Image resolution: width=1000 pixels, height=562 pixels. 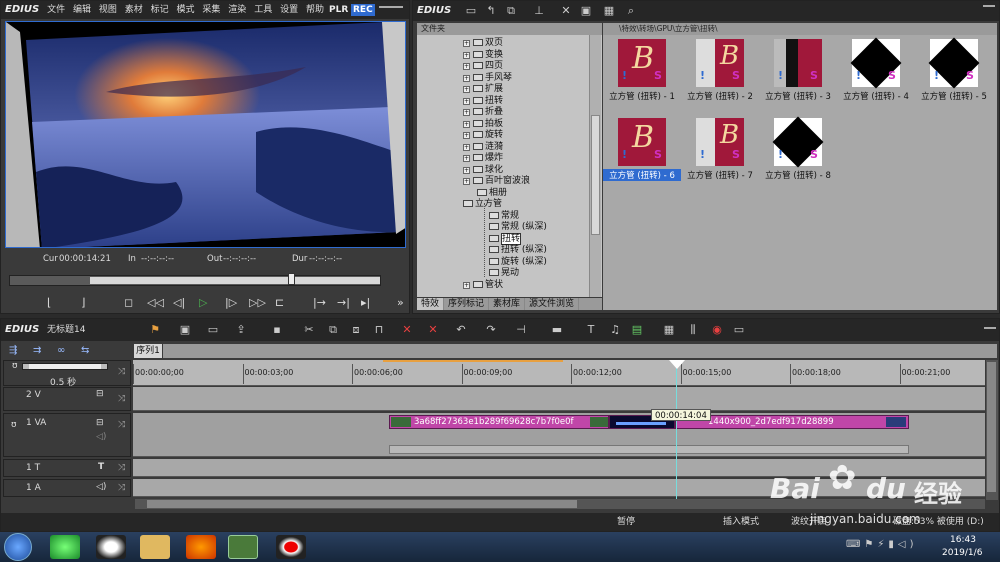 What do you see at coordinates (557, 330) in the screenshot?
I see `marker-icon: ▬` at bounding box center [557, 330].